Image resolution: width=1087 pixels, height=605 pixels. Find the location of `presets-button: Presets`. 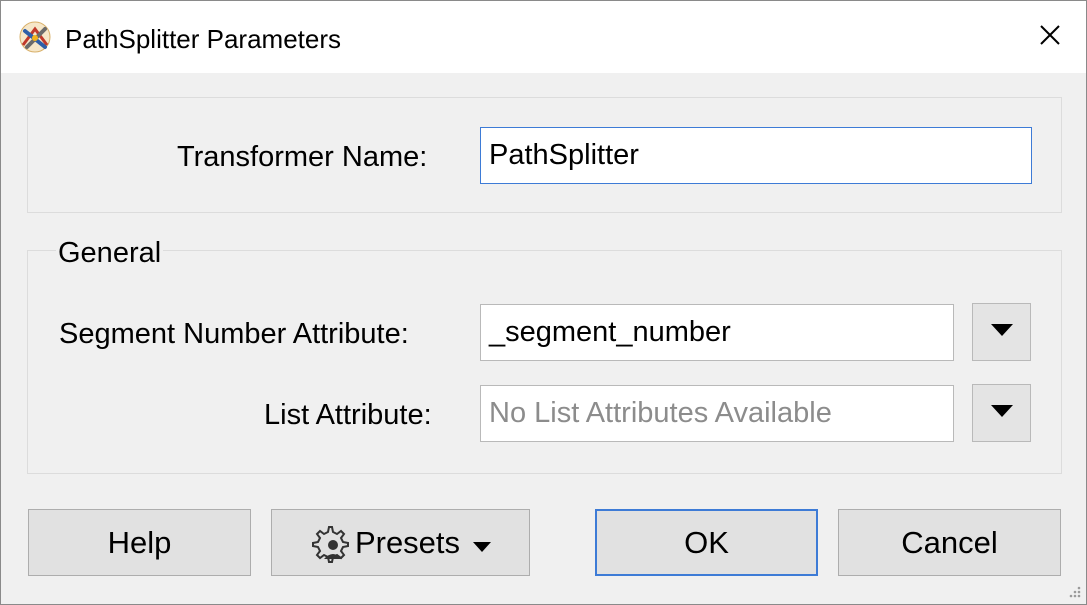

presets-button: Presets is located at coordinates (400, 542).